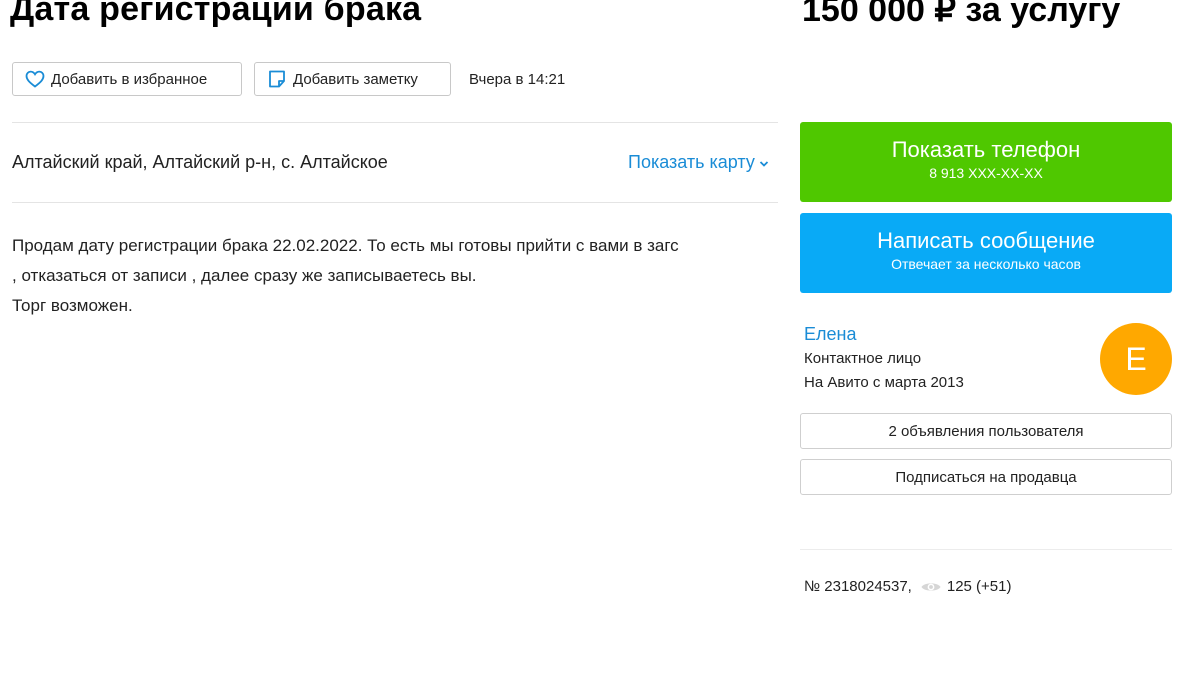 The width and height of the screenshot is (1200, 675). I want to click on description-line: Торг возможен., so click(72, 305).